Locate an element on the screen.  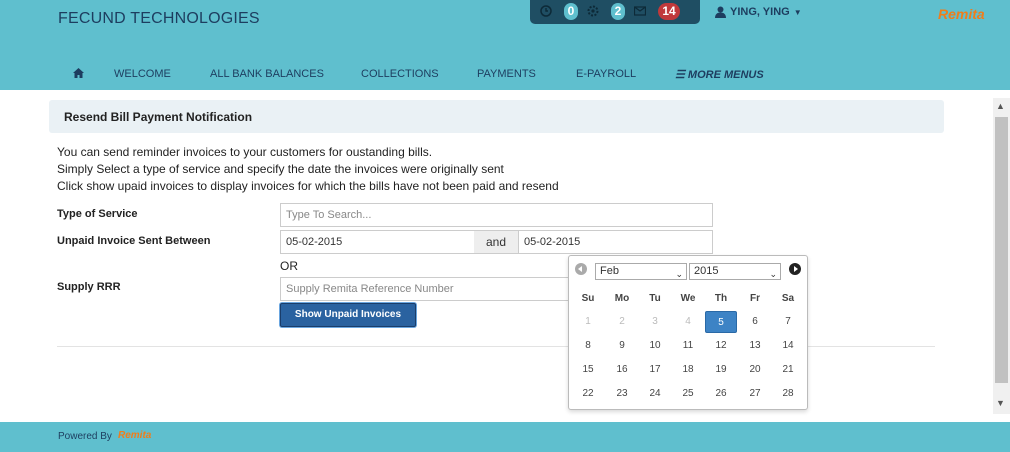
or-text: OR is located at coordinates (289, 266).